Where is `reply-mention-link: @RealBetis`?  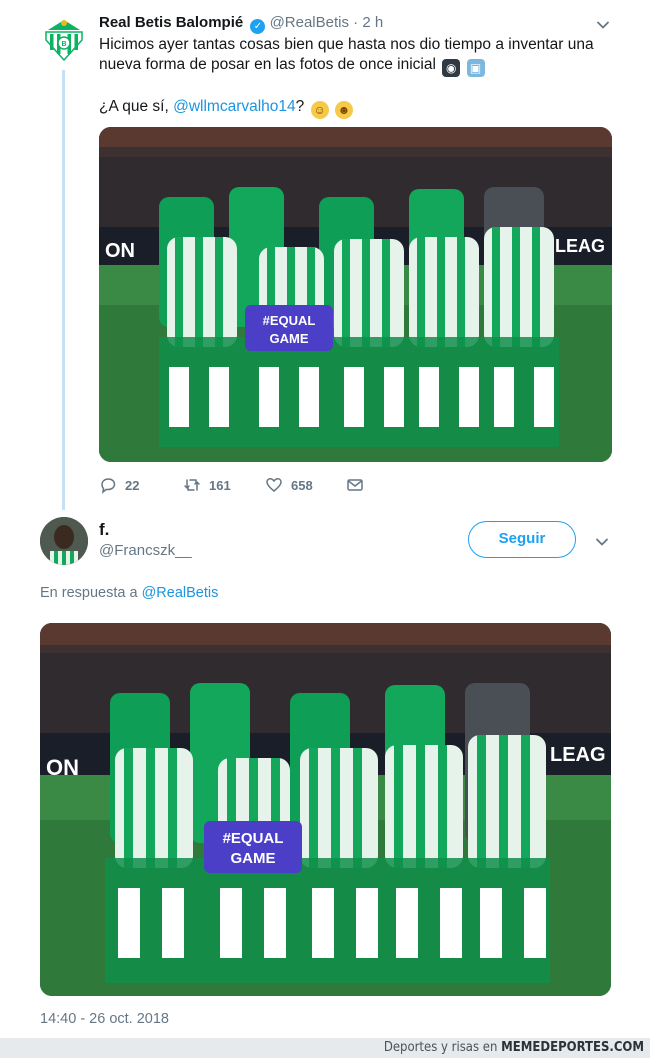
reply-mention-link: @RealBetis is located at coordinates (180, 593).